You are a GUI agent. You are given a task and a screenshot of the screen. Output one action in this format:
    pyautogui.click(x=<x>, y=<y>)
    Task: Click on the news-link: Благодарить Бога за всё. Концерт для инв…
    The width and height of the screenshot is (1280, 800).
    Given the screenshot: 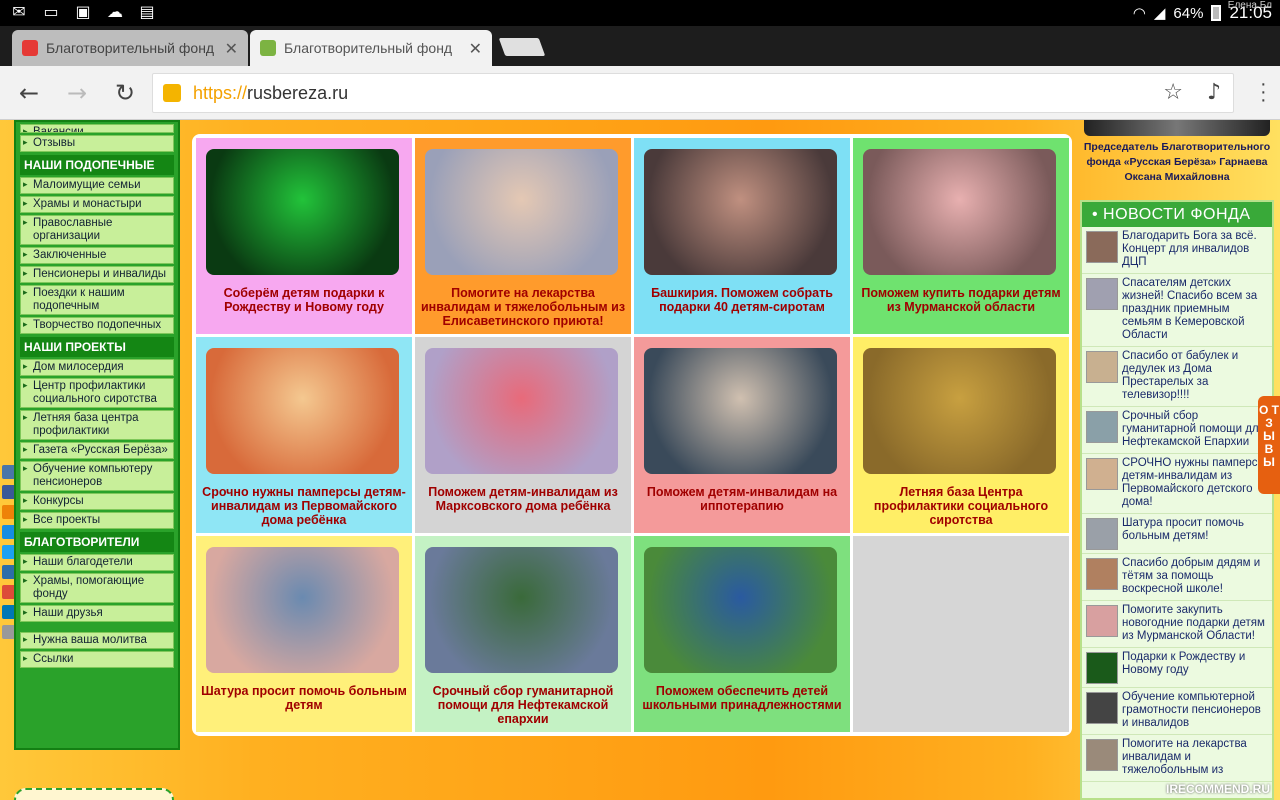 What is the action you would take?
    pyautogui.click(x=1189, y=249)
    